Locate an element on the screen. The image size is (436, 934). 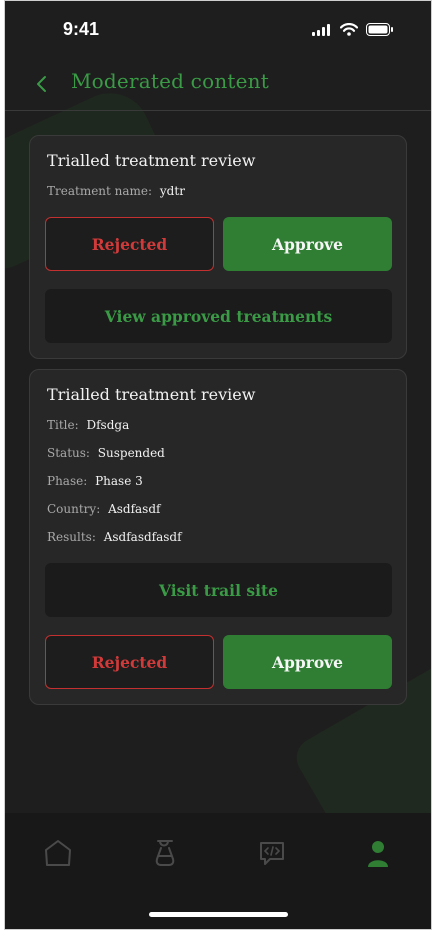
field-value: Phase 3 is located at coordinates (119, 481).